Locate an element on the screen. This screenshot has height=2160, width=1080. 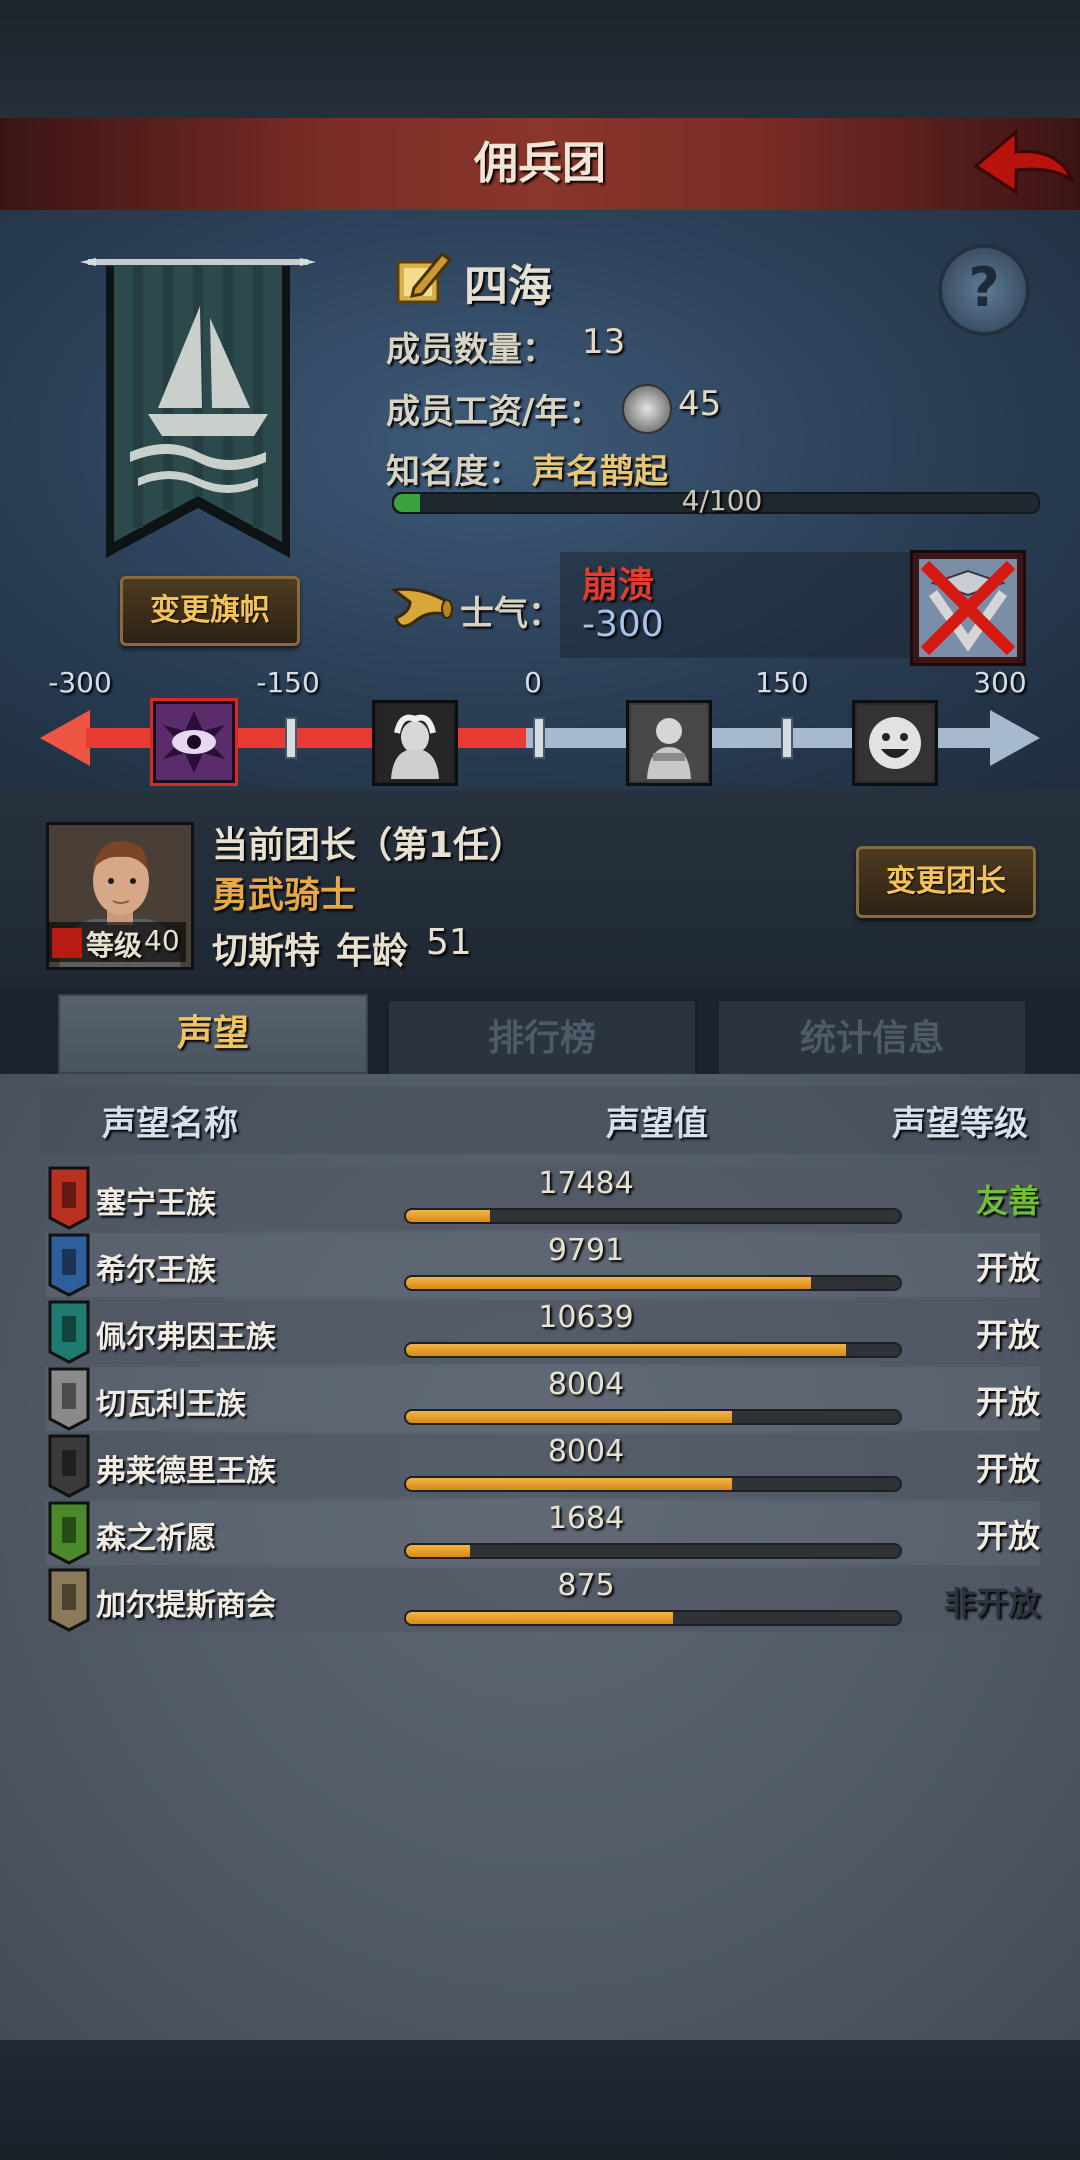
edit-name-icon is located at coordinates (424, 278).